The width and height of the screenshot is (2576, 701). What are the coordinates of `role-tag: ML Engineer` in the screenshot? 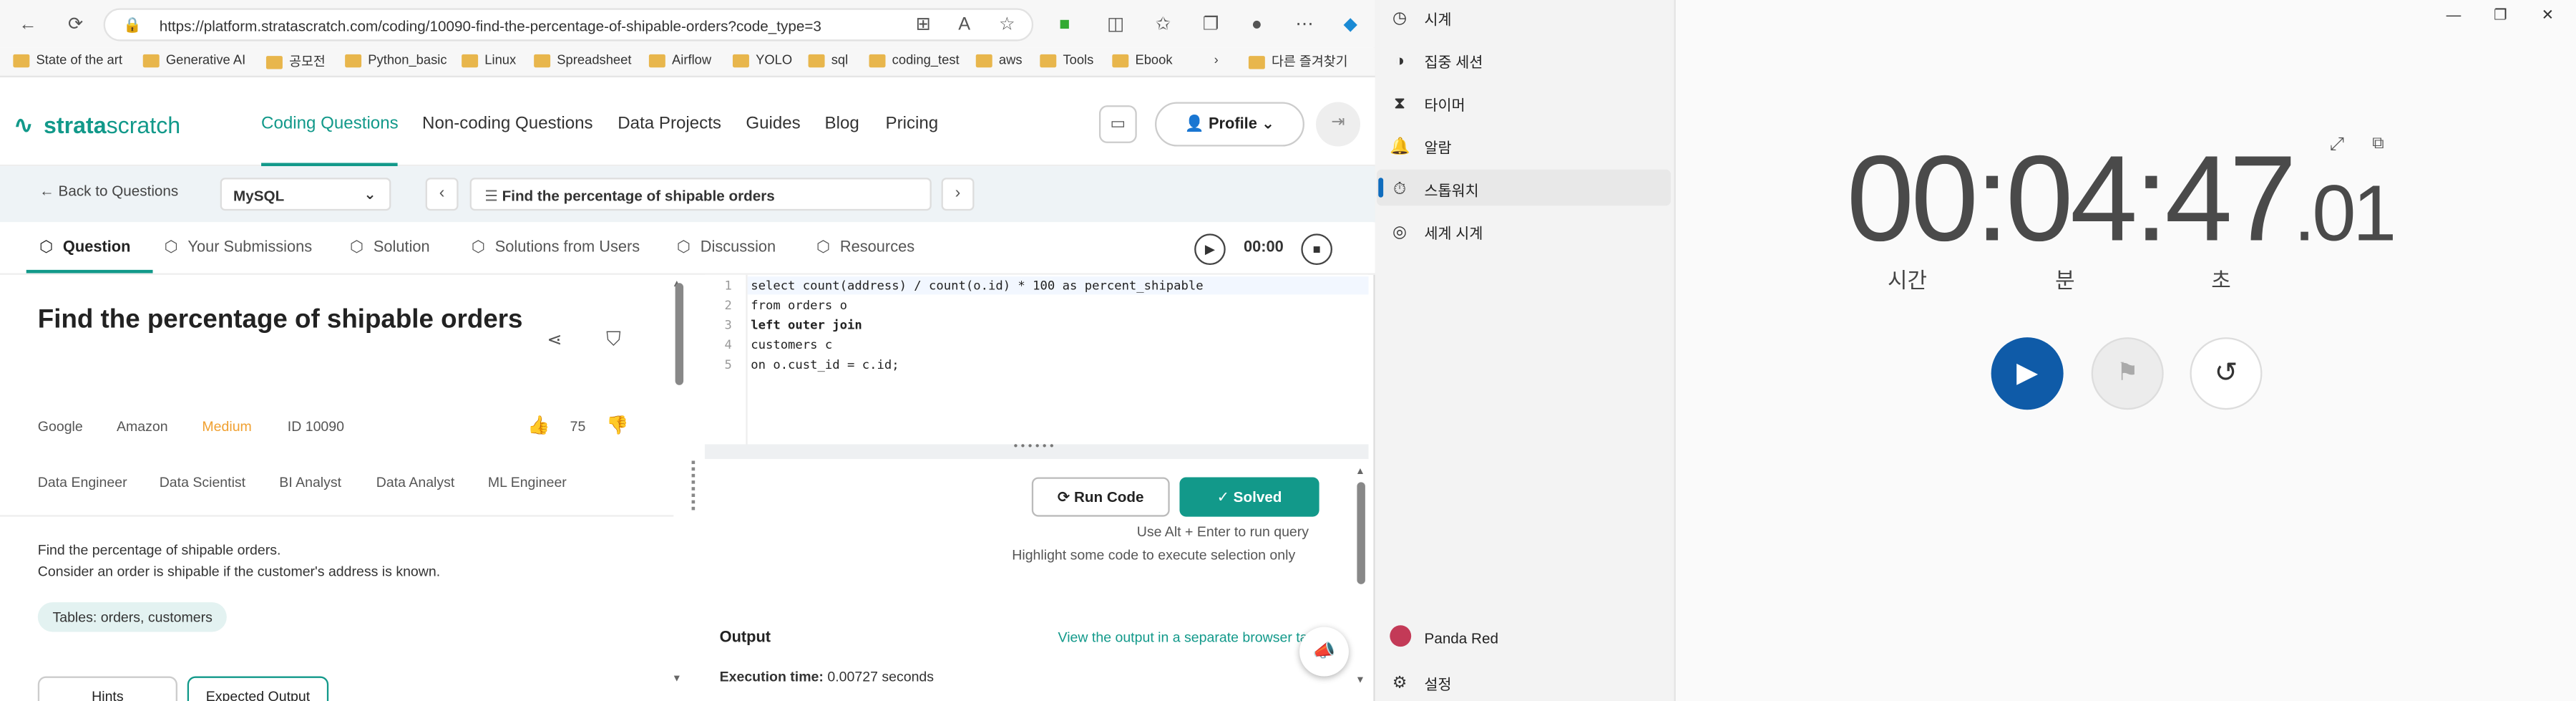 It's located at (527, 482).